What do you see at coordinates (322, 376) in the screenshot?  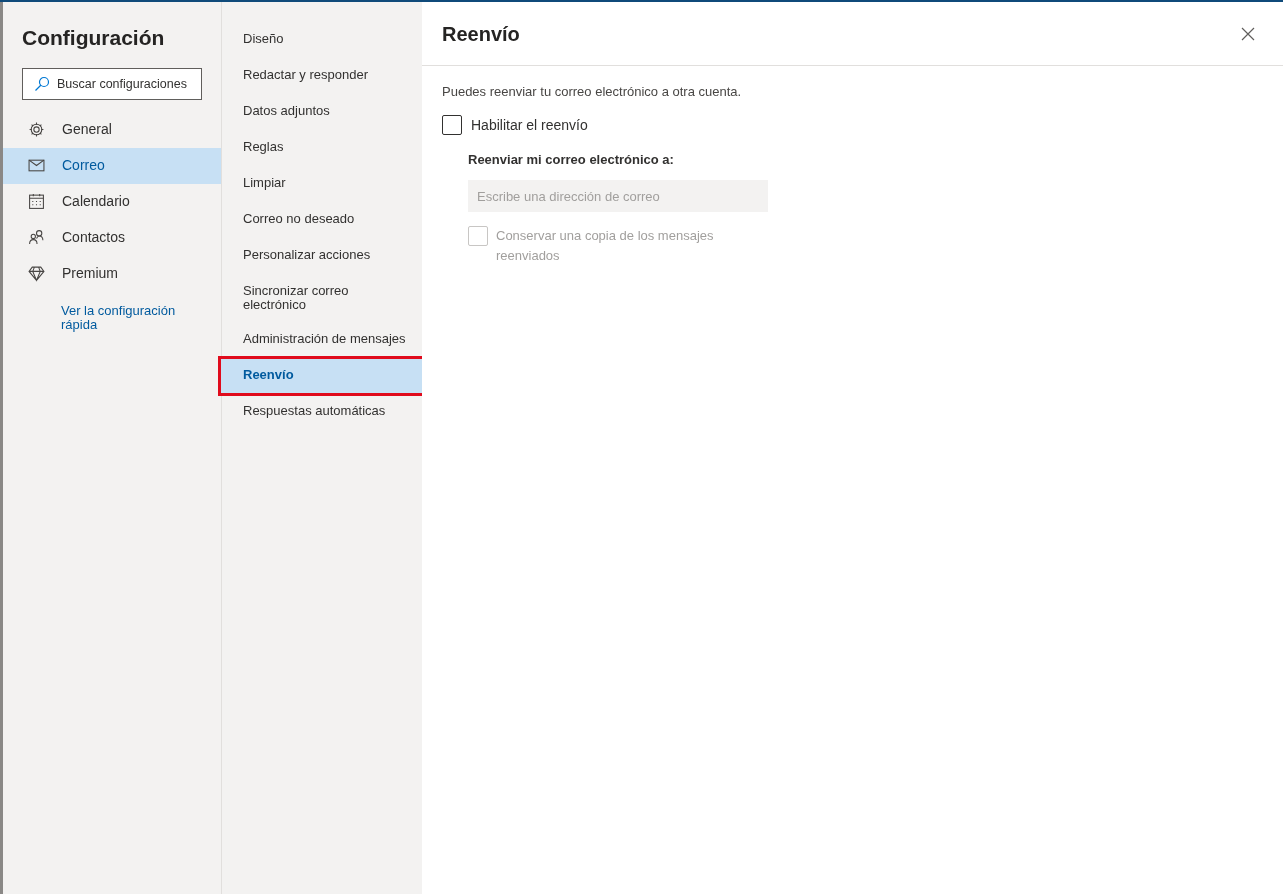 I see `subnav-item: Reenvío` at bounding box center [322, 376].